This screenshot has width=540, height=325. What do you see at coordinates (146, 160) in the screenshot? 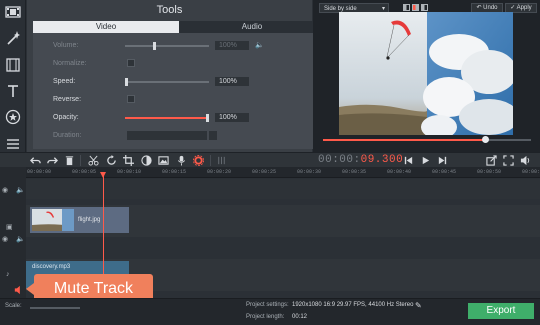
I see `color-adjust-icon` at bounding box center [146, 160].